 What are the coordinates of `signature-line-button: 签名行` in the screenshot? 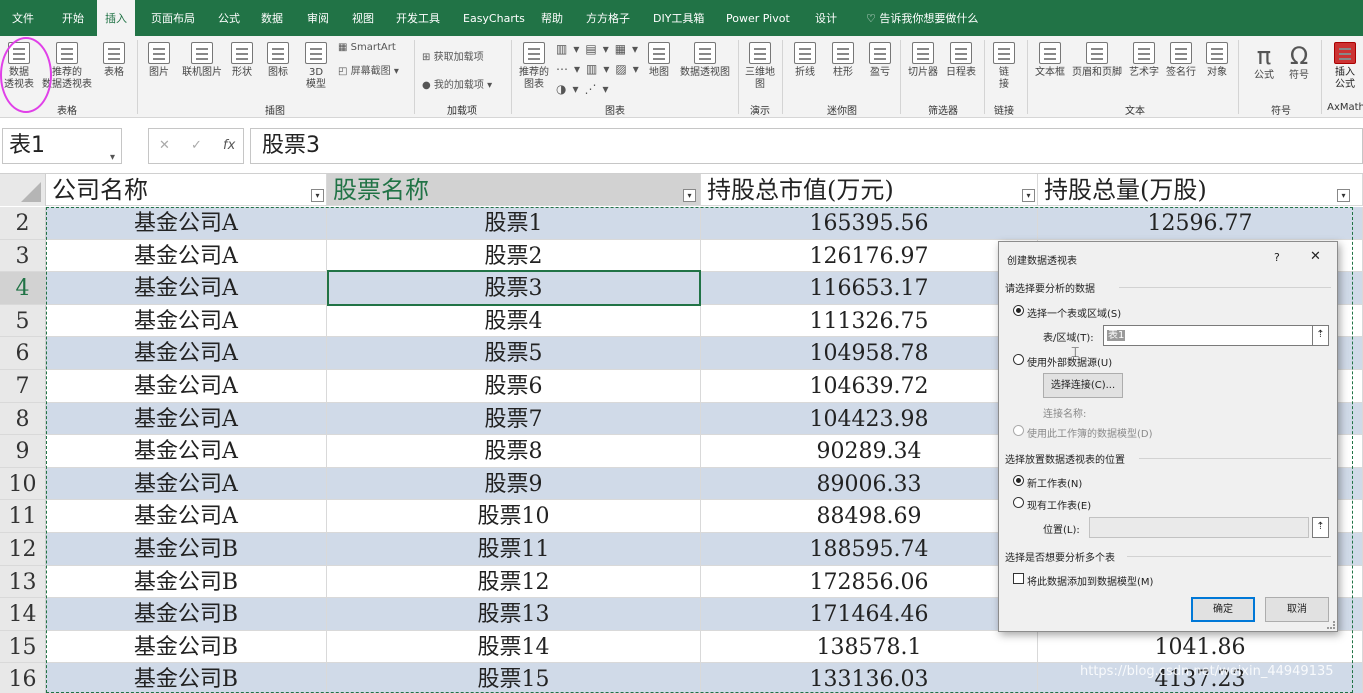 It's located at (1181, 60).